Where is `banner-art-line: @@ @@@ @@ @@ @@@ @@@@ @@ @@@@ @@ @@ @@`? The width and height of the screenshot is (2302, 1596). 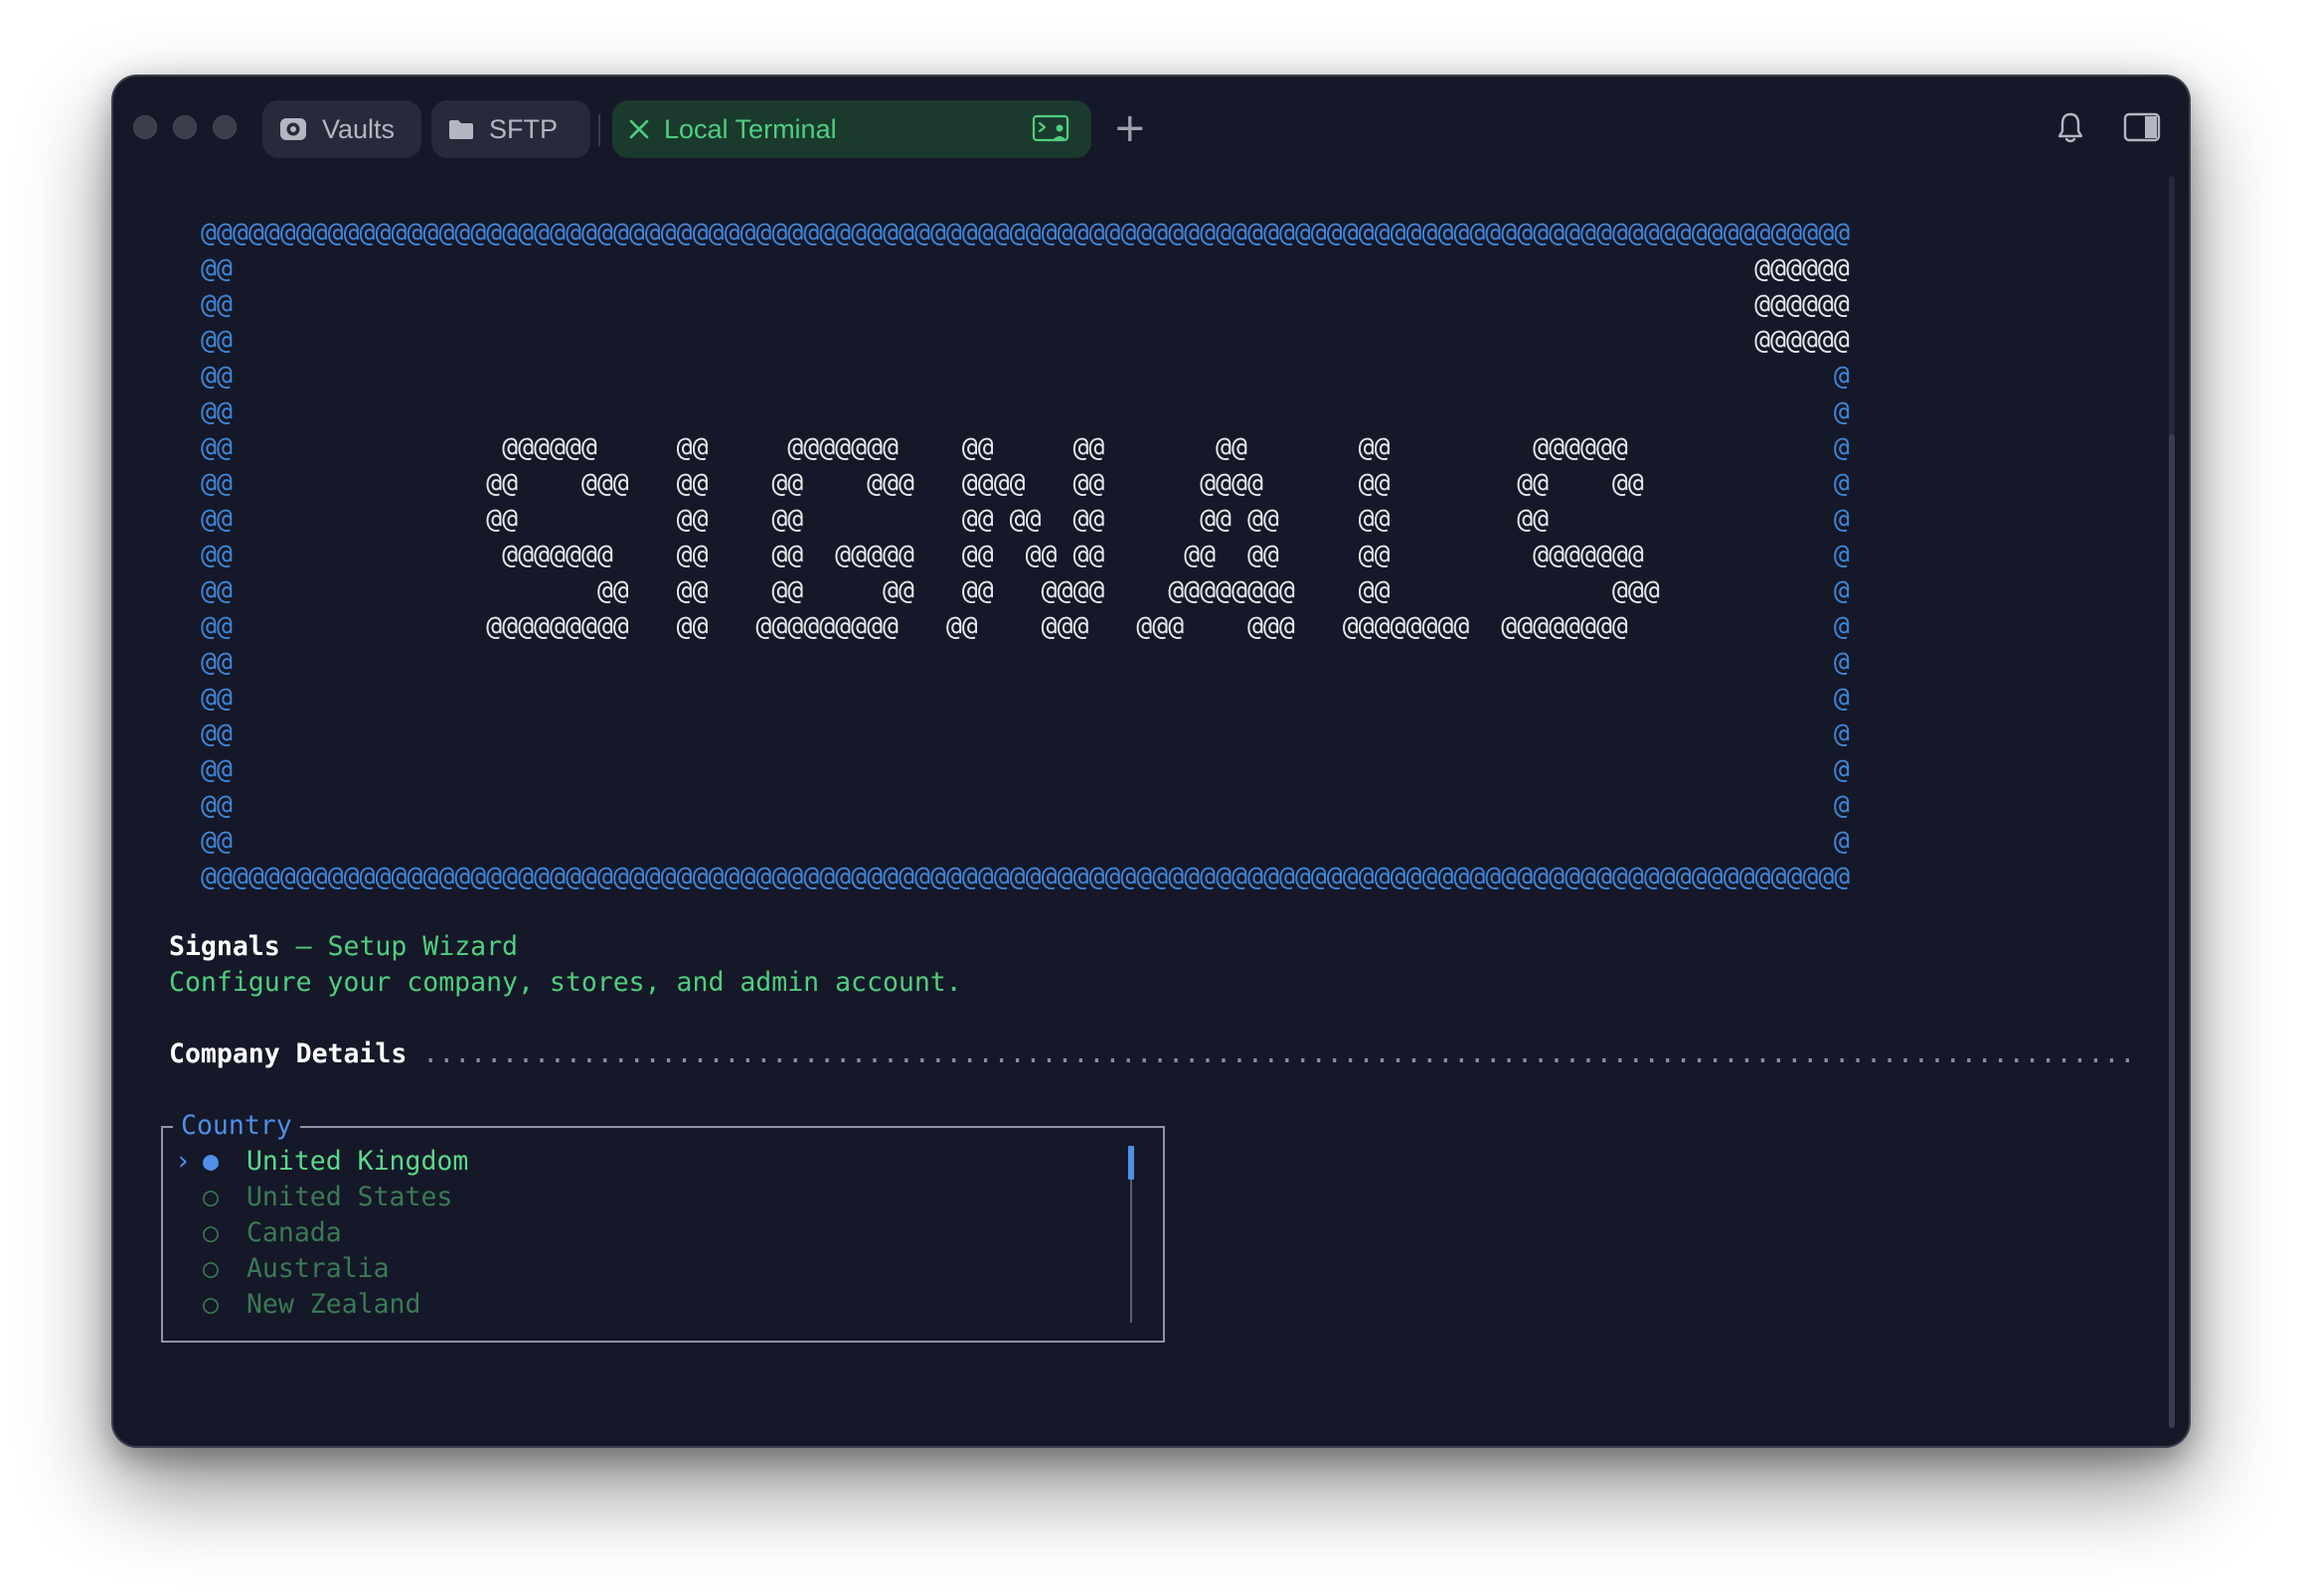 banner-art-line: @@ @@@ @@ @@ @@@ @@@@ @@ @@@@ @@ @@ @@ is located at coordinates (938, 483).